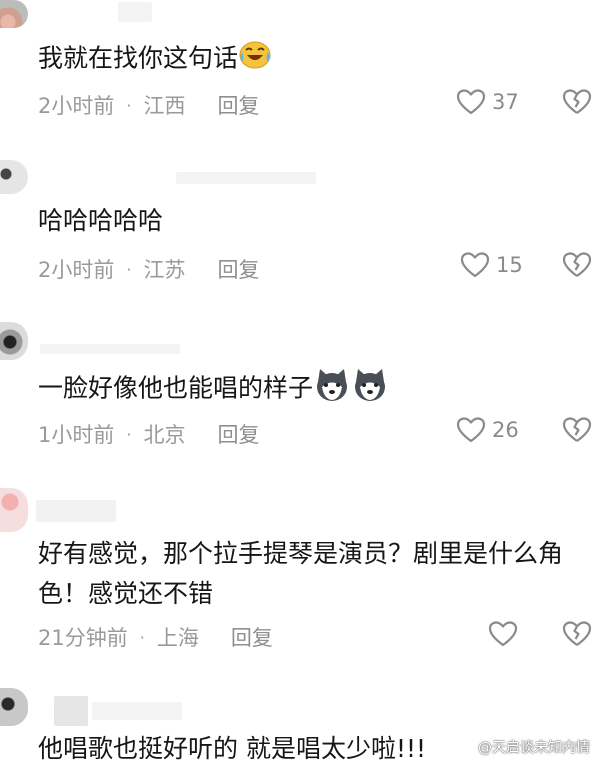 This screenshot has width=600, height=771. I want to click on like-button: 15, so click(491, 265).